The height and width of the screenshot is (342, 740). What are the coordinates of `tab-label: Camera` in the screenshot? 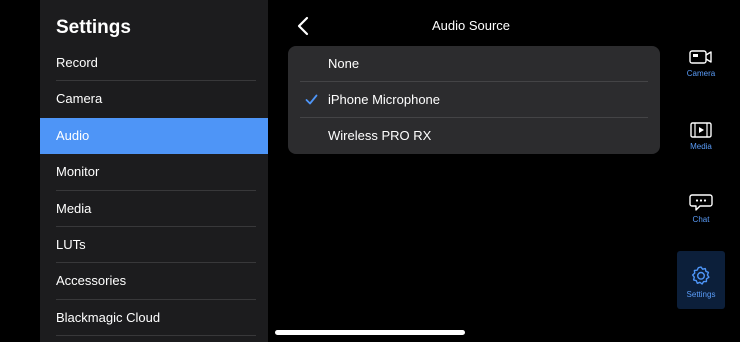 It's located at (701, 73).